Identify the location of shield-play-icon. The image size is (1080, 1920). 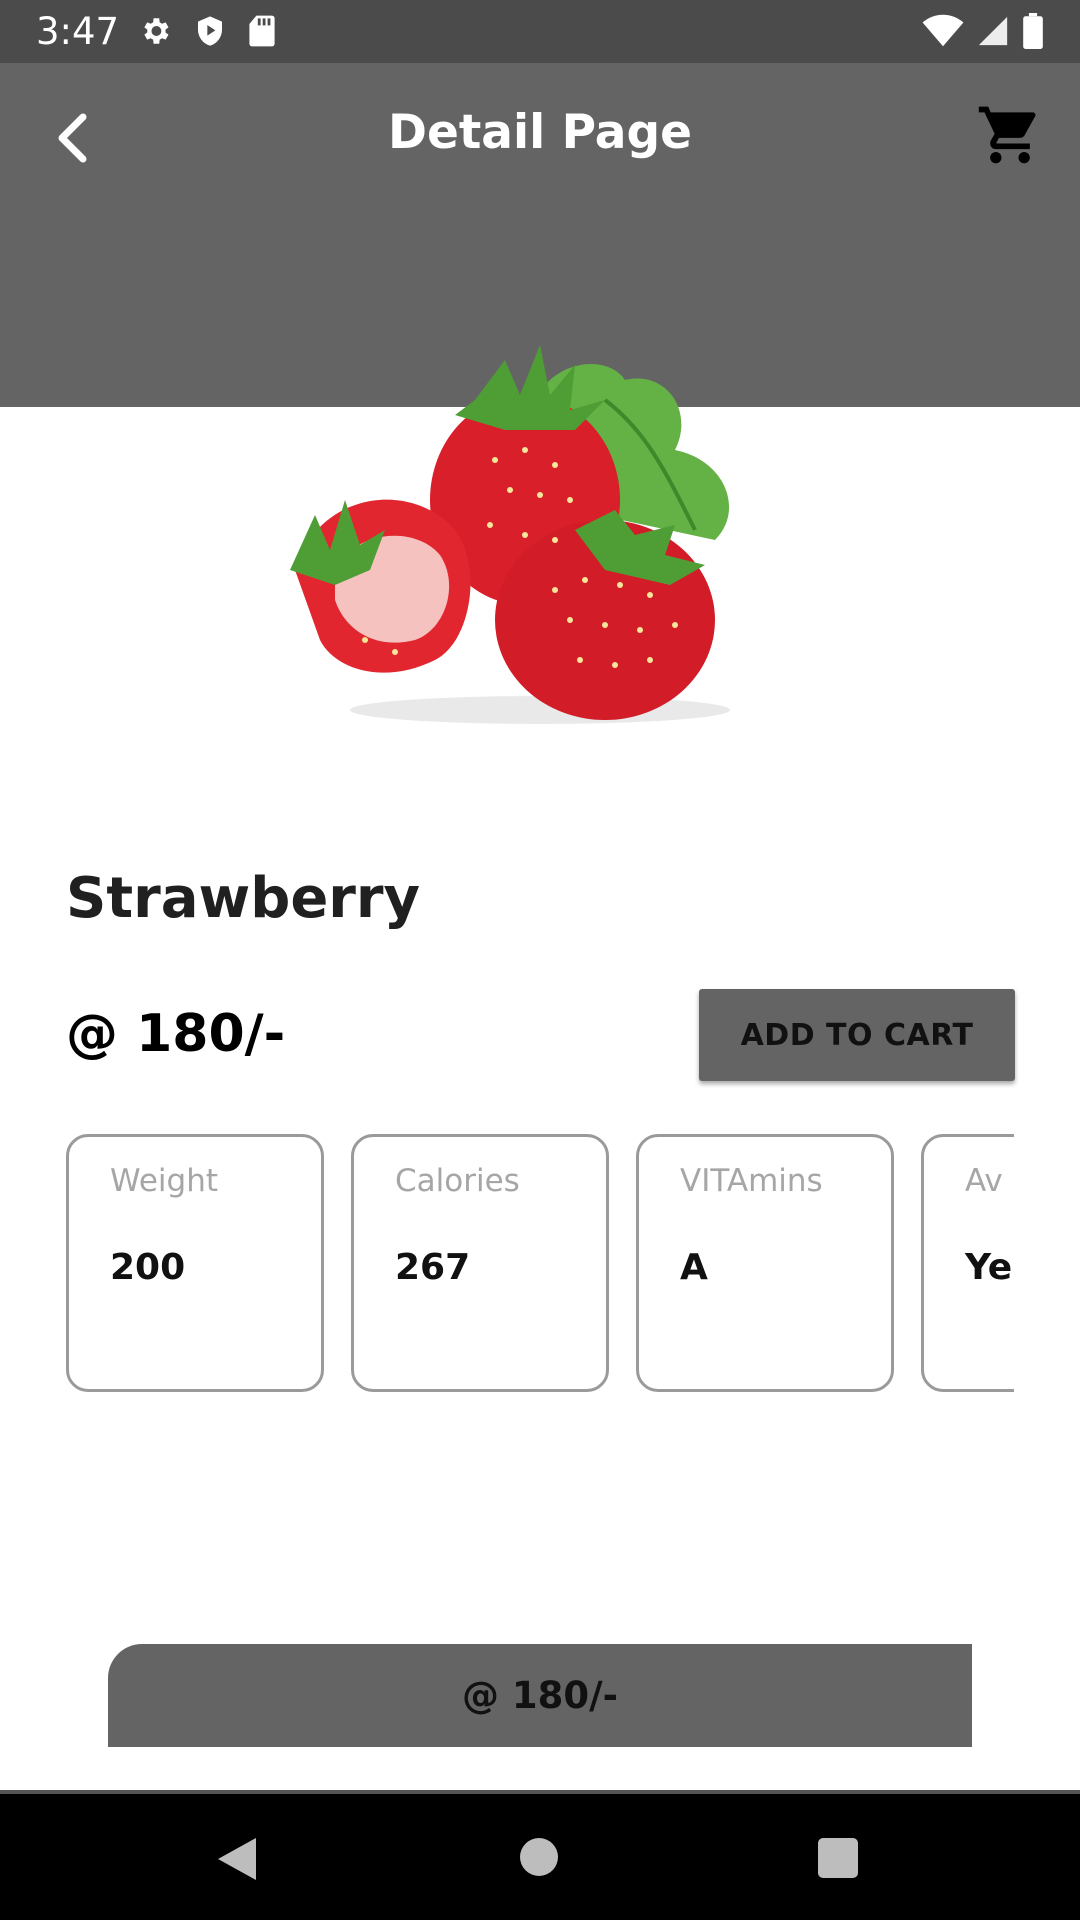
(210, 31).